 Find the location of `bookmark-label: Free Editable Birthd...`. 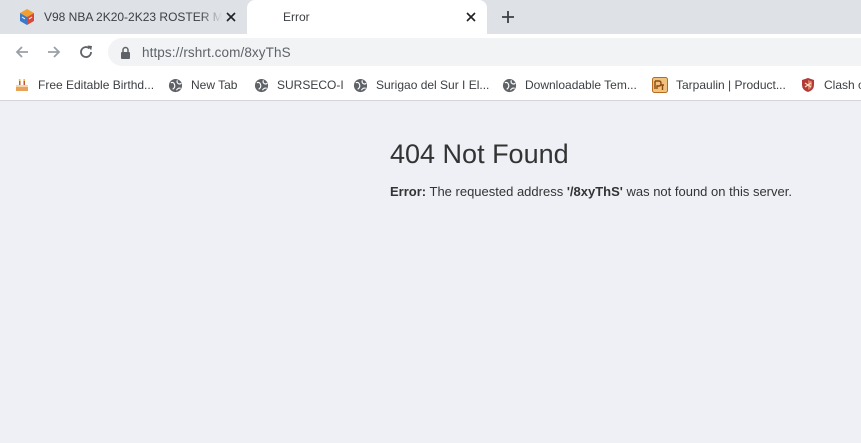

bookmark-label: Free Editable Birthd... is located at coordinates (96, 85).